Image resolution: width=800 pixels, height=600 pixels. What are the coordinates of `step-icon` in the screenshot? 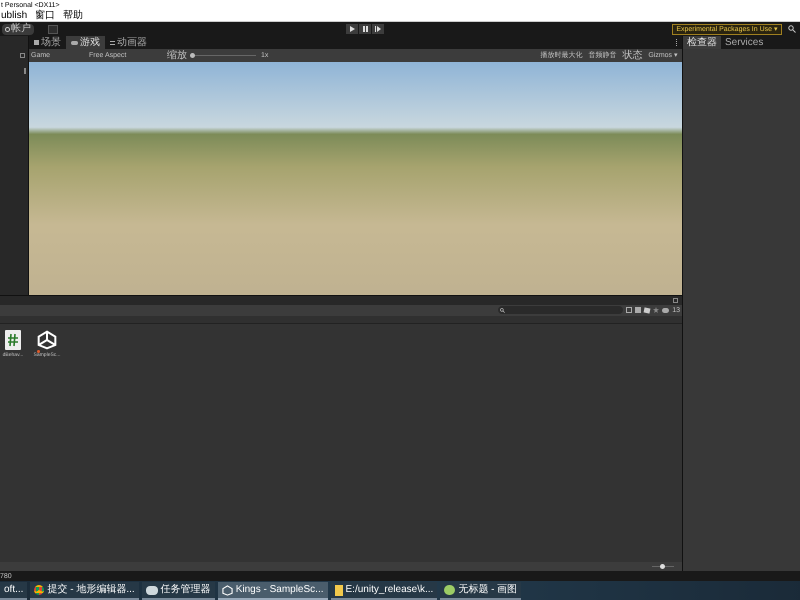 It's located at (378, 29).